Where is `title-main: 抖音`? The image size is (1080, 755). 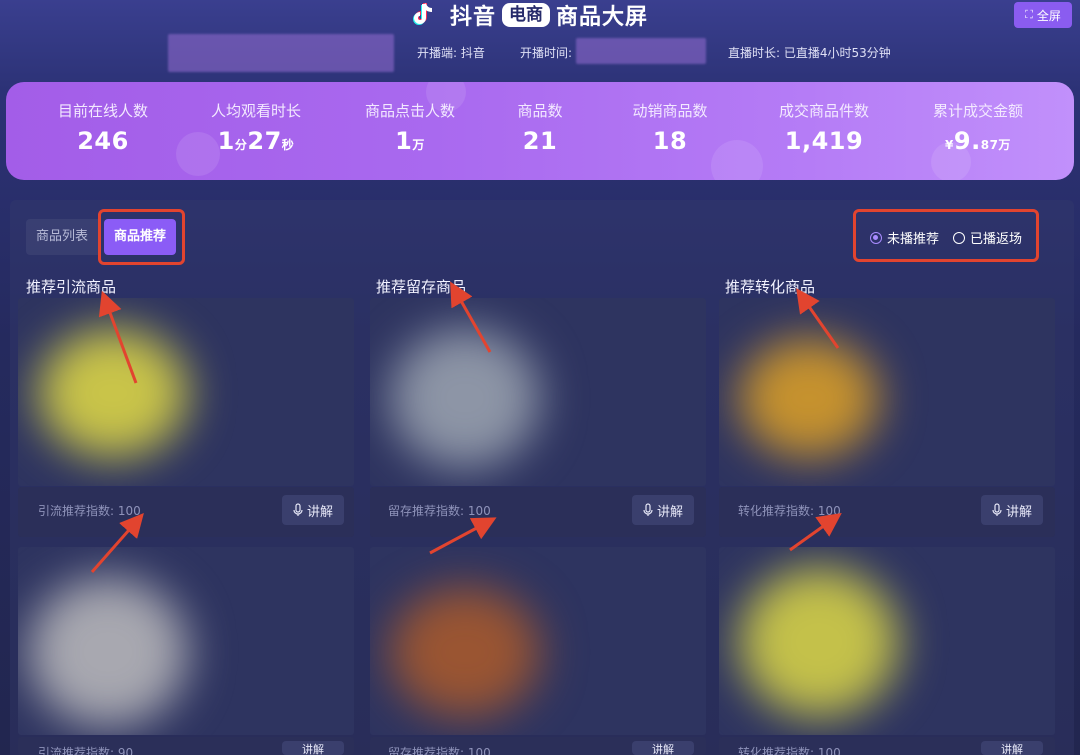
title-main: 抖音 is located at coordinates (473, 17).